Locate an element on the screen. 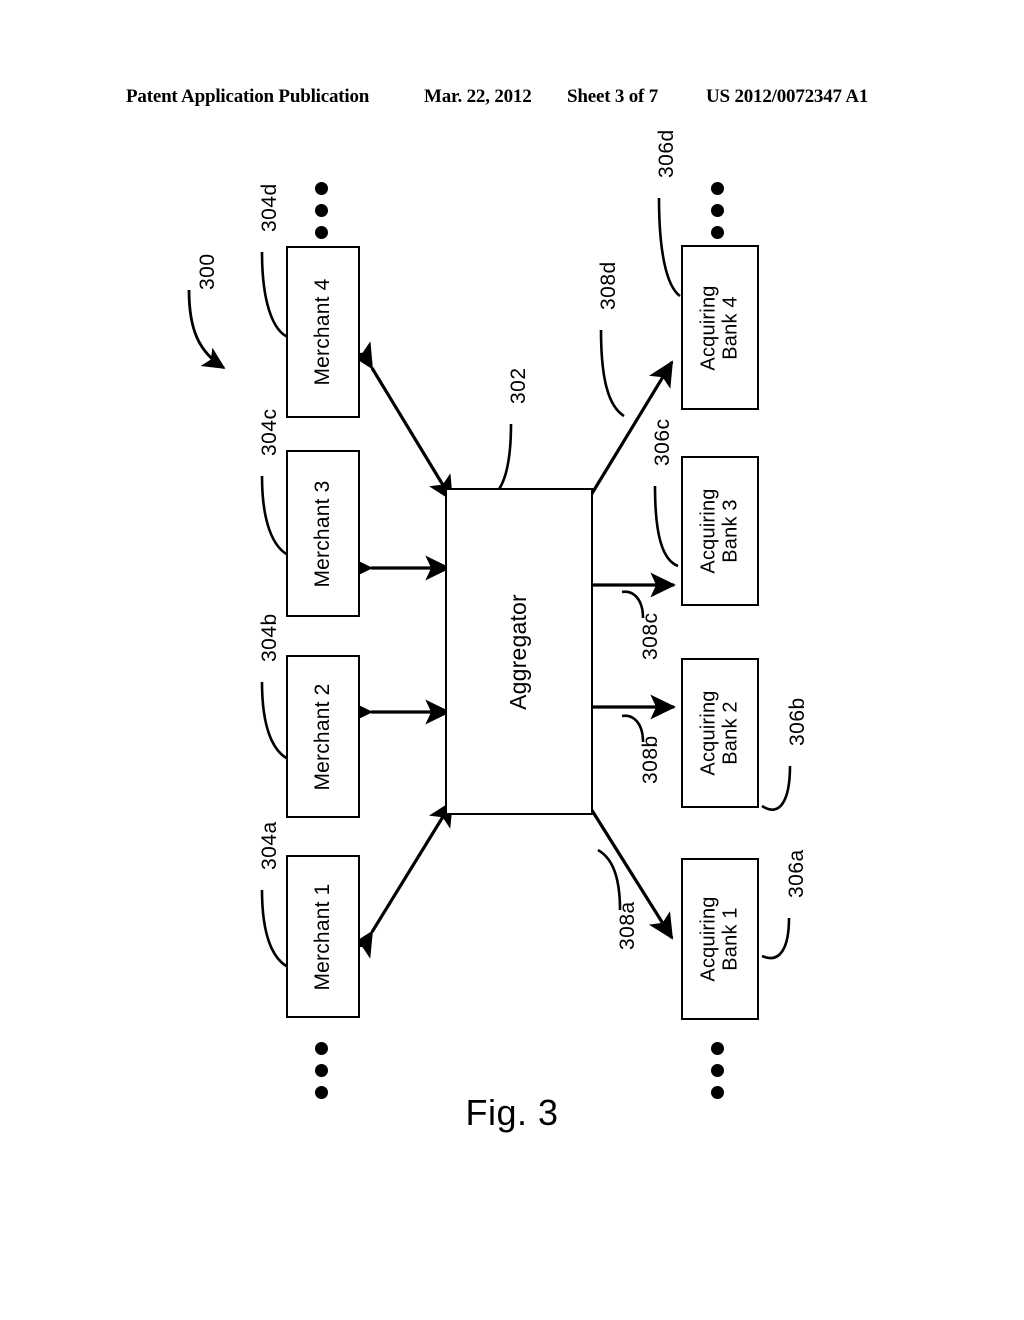  node-acquiring-bank-2-label: Acquiring Bank 2 is located at coordinates (720, 732).